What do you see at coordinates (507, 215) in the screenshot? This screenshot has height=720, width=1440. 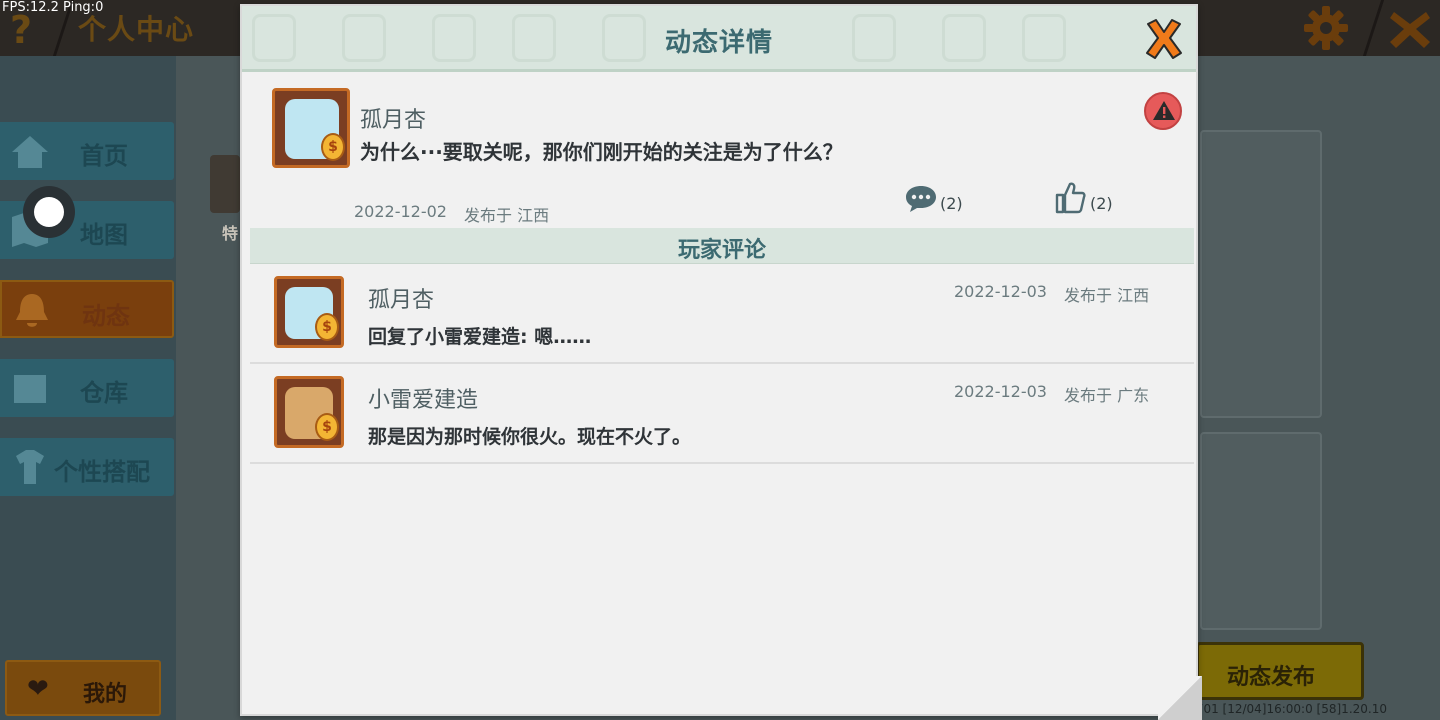 I see `post-location: 发布于 江西` at bounding box center [507, 215].